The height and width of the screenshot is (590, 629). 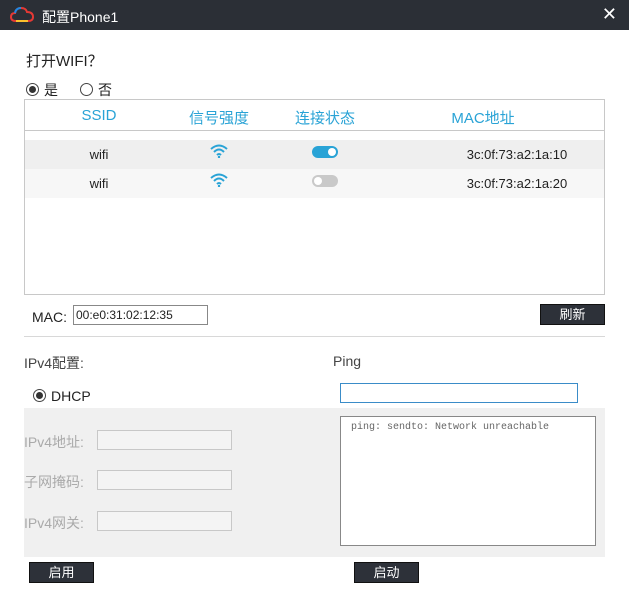 I want to click on wifi-no-radio: 否, so click(x=96, y=90).